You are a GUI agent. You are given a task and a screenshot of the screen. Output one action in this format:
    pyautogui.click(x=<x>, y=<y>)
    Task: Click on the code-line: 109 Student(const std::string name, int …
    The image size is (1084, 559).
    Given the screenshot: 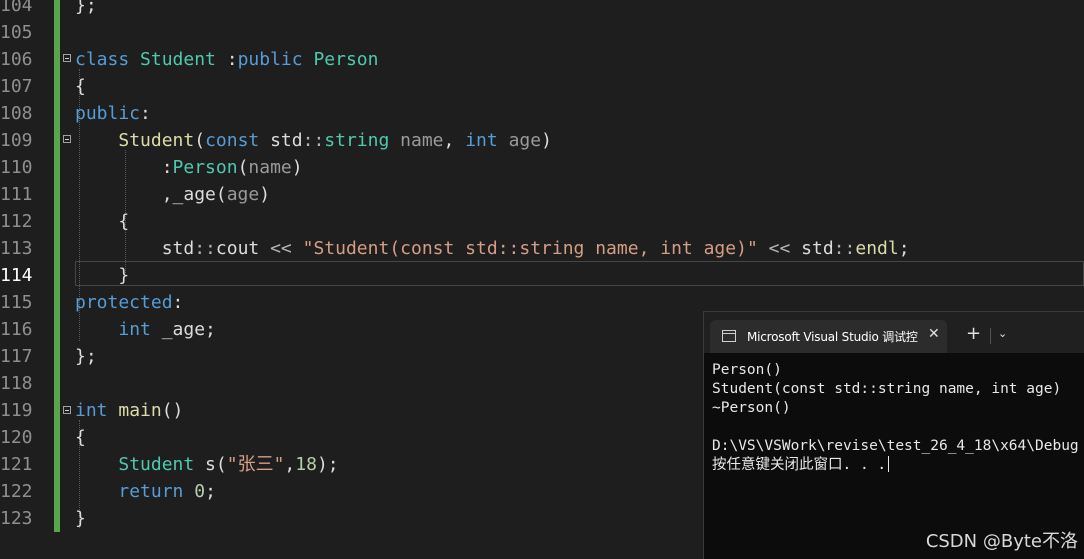 What is the action you would take?
    pyautogui.click(x=542, y=140)
    